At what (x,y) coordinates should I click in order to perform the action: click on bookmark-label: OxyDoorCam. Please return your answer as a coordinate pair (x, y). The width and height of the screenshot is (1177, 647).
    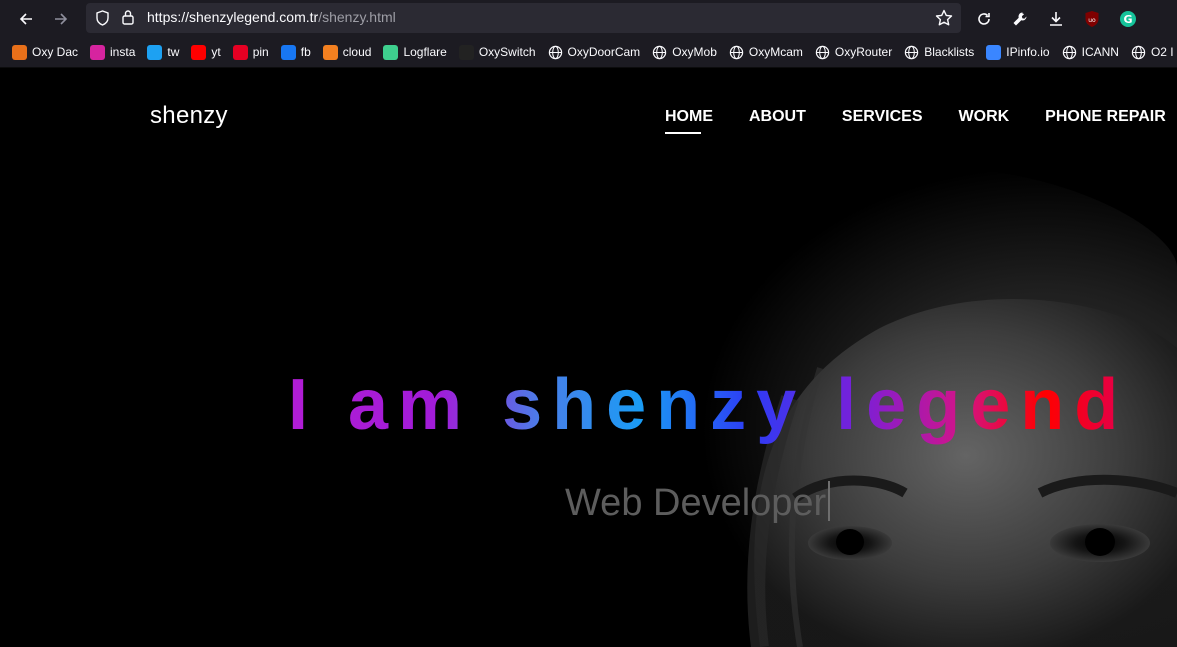
    Looking at the image, I should click on (604, 52).